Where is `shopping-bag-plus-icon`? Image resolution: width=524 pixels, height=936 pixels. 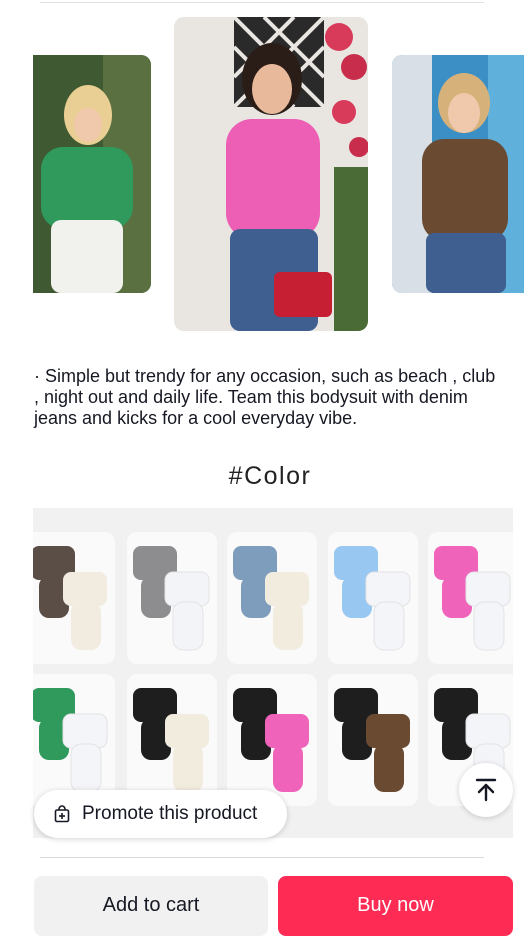 shopping-bag-plus-icon is located at coordinates (62, 814).